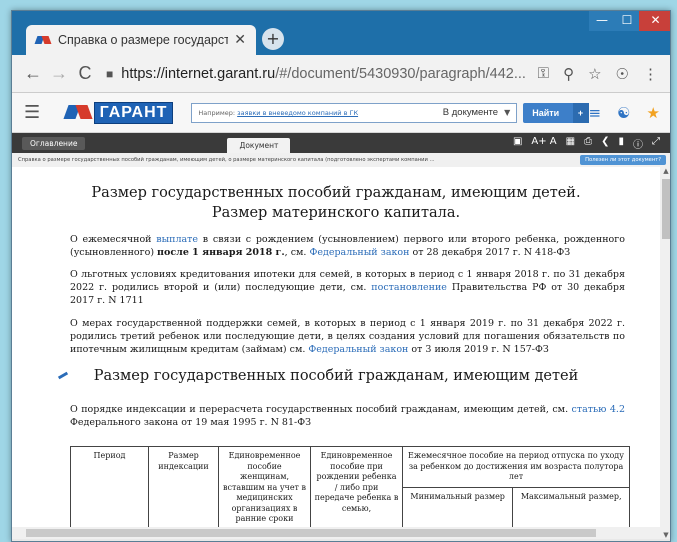 This screenshot has height=542, width=677. Describe the element at coordinates (638, 143) in the screenshot. I see `info-icon: ⓘ` at that location.